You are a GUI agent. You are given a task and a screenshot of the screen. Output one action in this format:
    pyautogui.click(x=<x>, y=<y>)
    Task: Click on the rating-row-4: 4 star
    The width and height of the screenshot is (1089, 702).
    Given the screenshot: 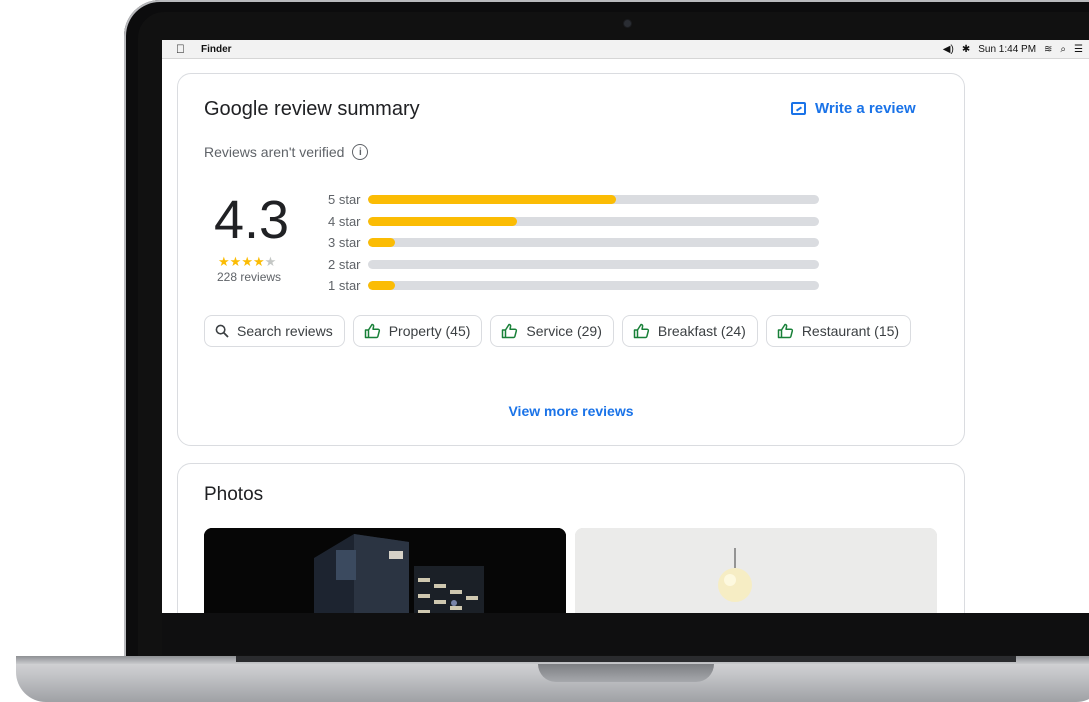 What is the action you would take?
    pyautogui.click(x=573, y=222)
    